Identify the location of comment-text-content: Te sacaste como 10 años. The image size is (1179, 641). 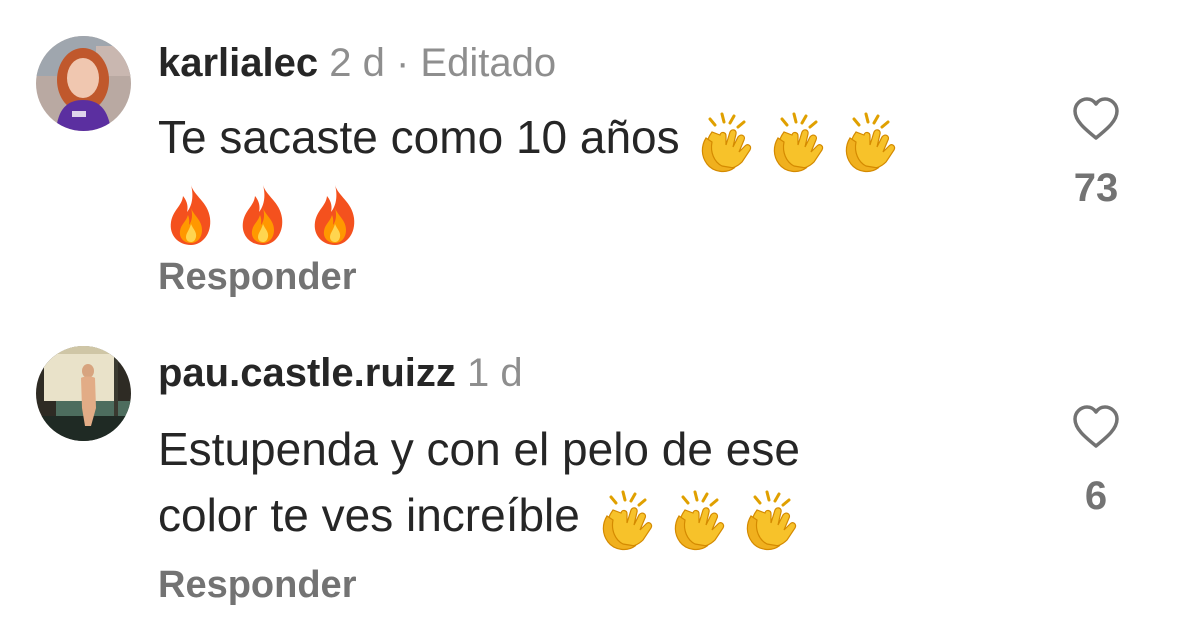
(419, 137).